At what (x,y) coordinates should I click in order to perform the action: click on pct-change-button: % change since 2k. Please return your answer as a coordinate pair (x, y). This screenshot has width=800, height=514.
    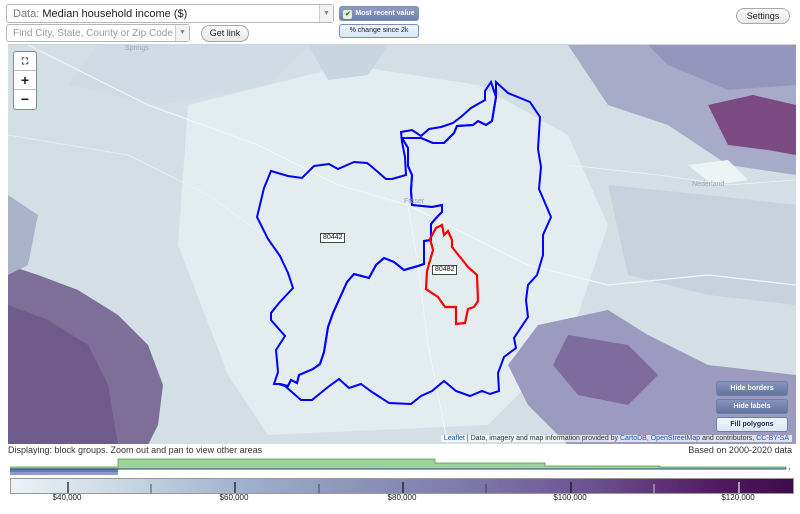
    Looking at the image, I should click on (379, 31).